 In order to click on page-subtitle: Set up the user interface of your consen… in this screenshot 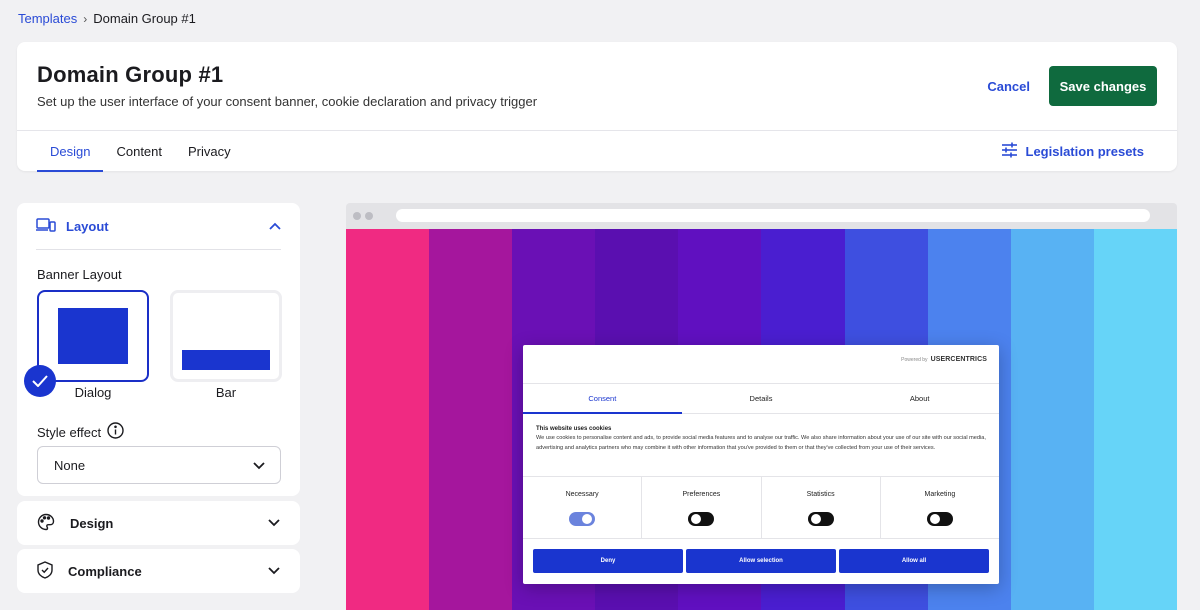, I will do `click(287, 101)`.